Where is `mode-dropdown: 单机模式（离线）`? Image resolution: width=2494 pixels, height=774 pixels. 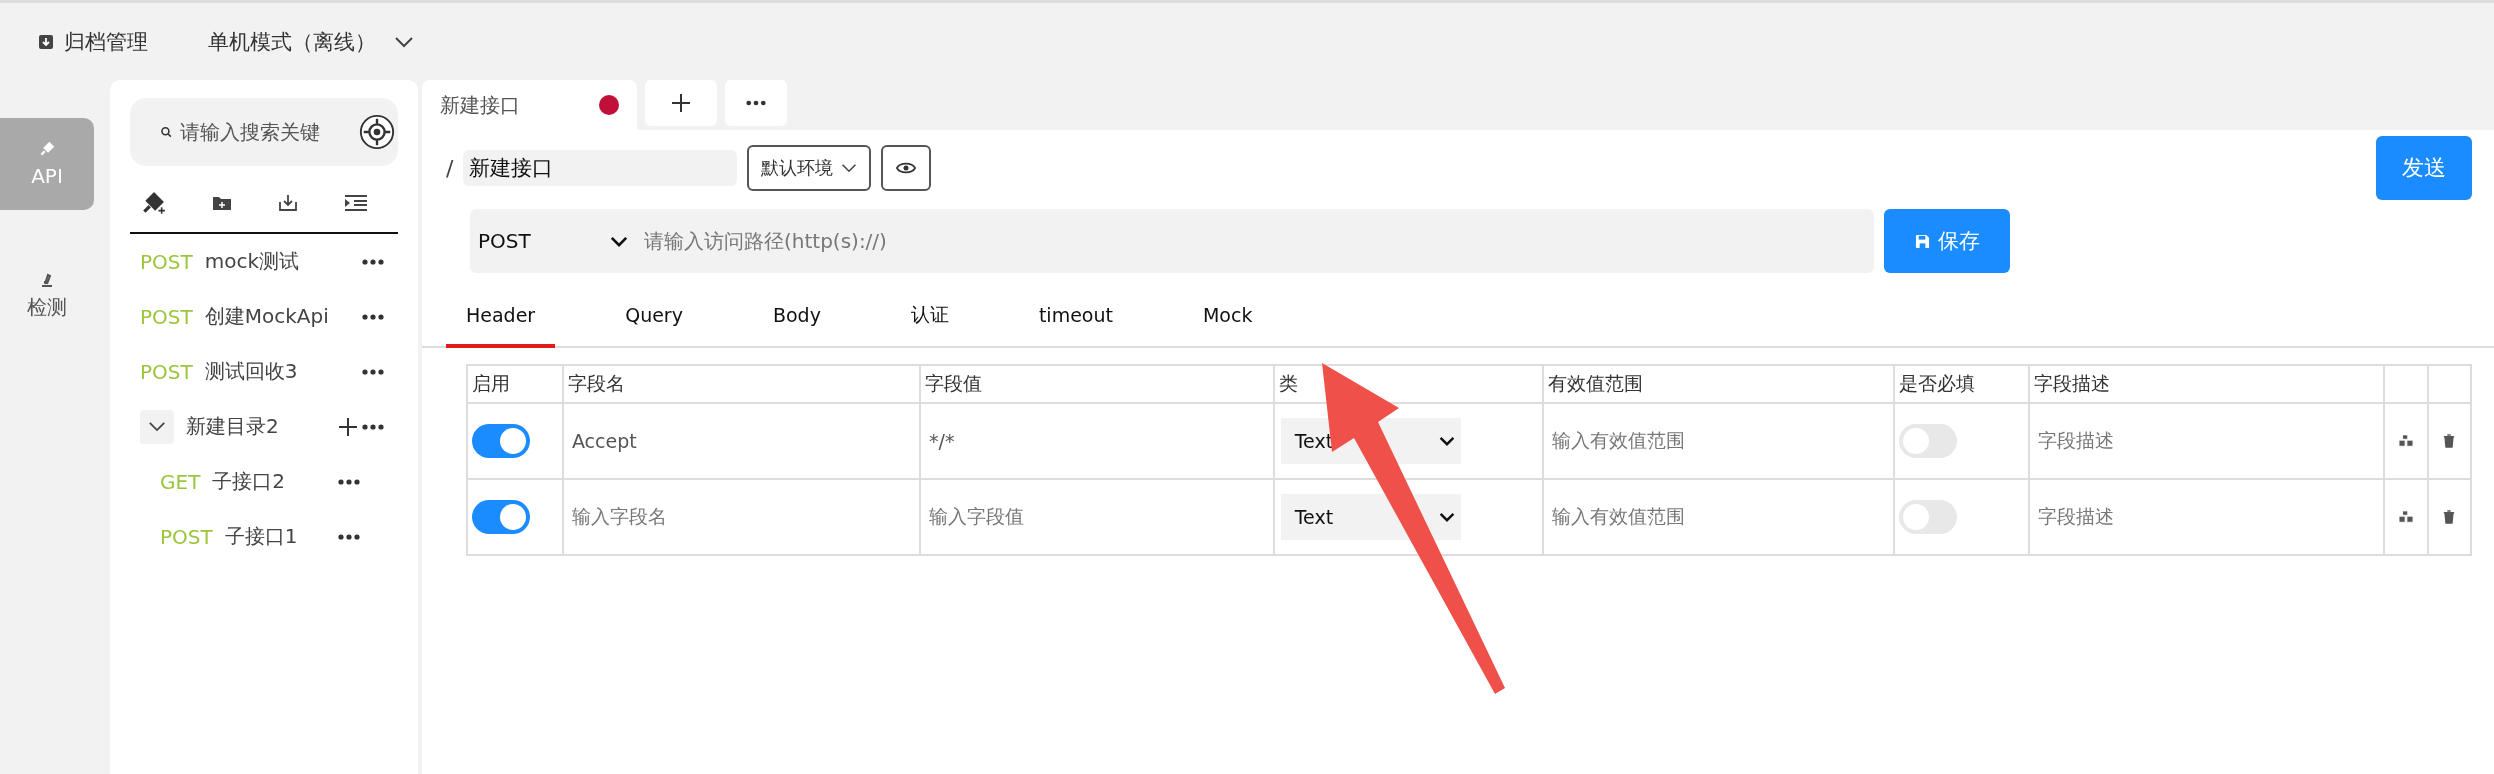
mode-dropdown: 单机模式（离线） is located at coordinates (311, 41).